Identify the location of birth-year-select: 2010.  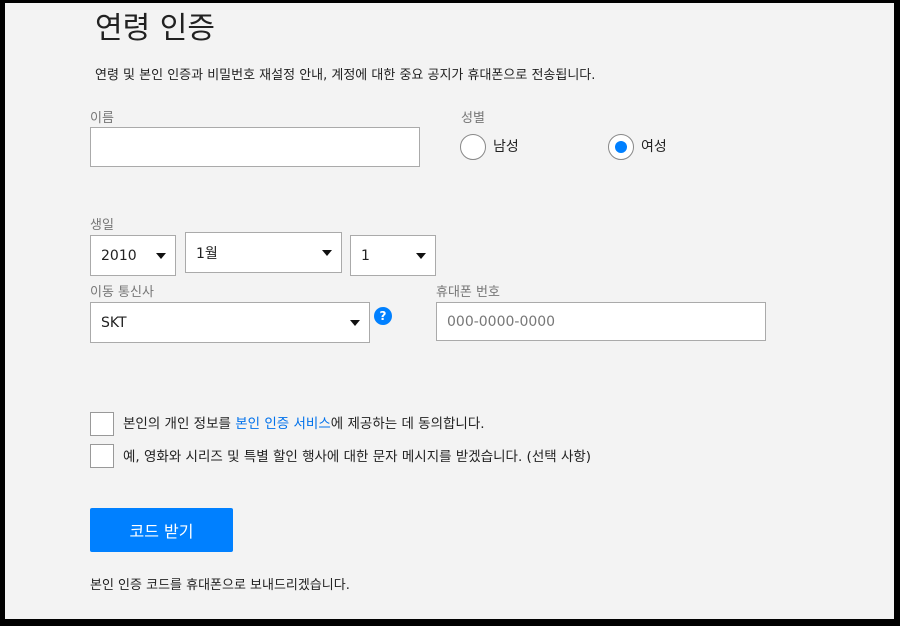
(133, 255).